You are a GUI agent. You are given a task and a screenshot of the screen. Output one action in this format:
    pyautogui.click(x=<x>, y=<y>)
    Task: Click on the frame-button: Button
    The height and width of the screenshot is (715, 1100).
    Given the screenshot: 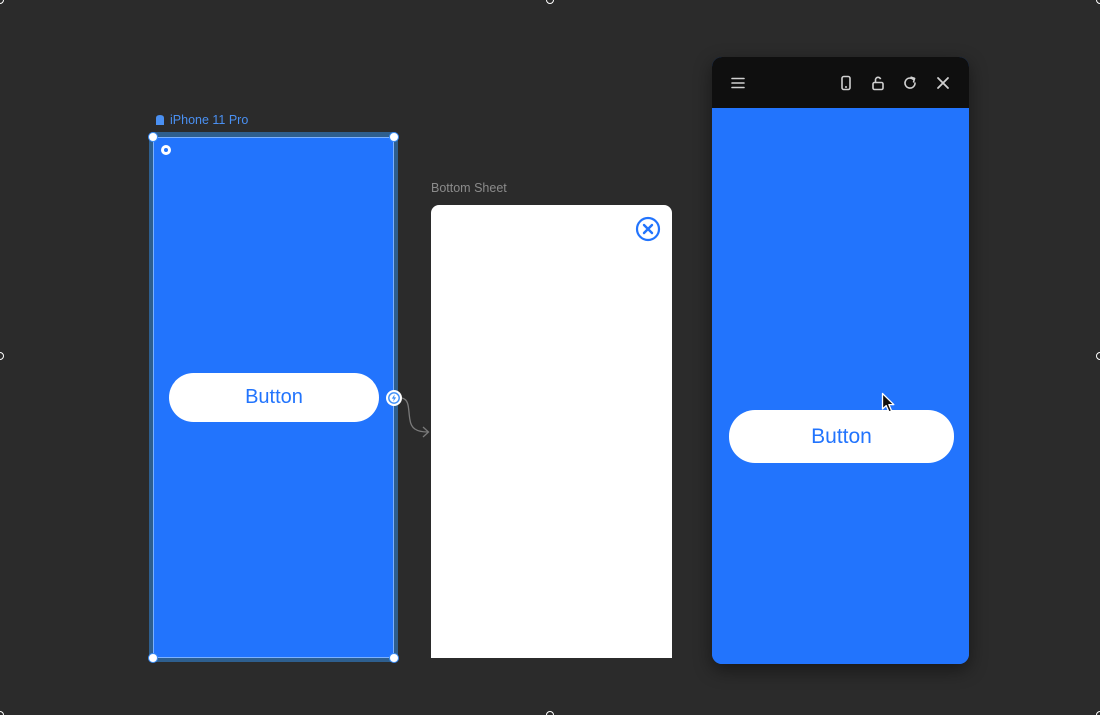 What is the action you would take?
    pyautogui.click(x=274, y=397)
    